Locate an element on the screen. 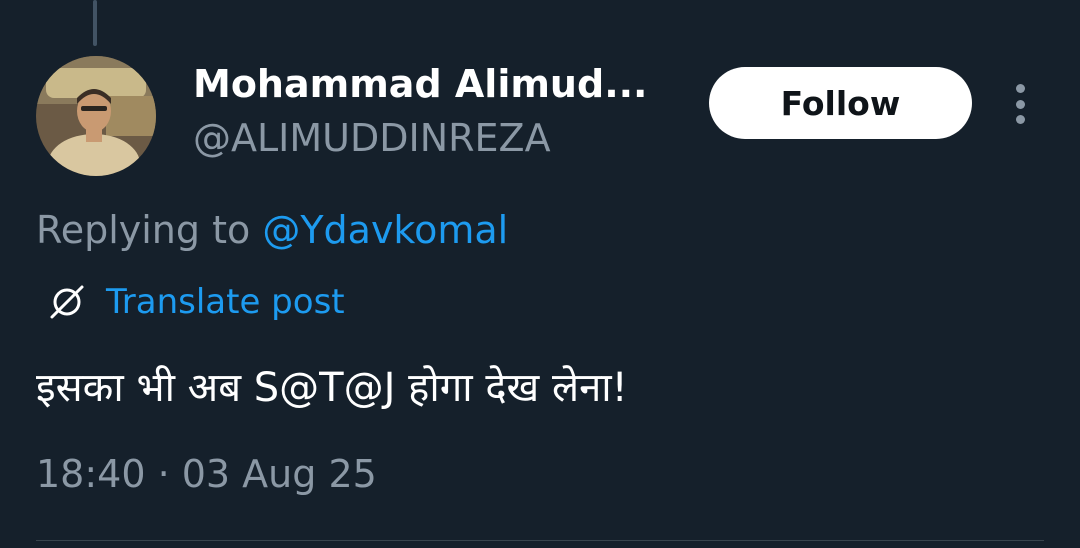  translate-post-label: Translate post is located at coordinates (225, 302).